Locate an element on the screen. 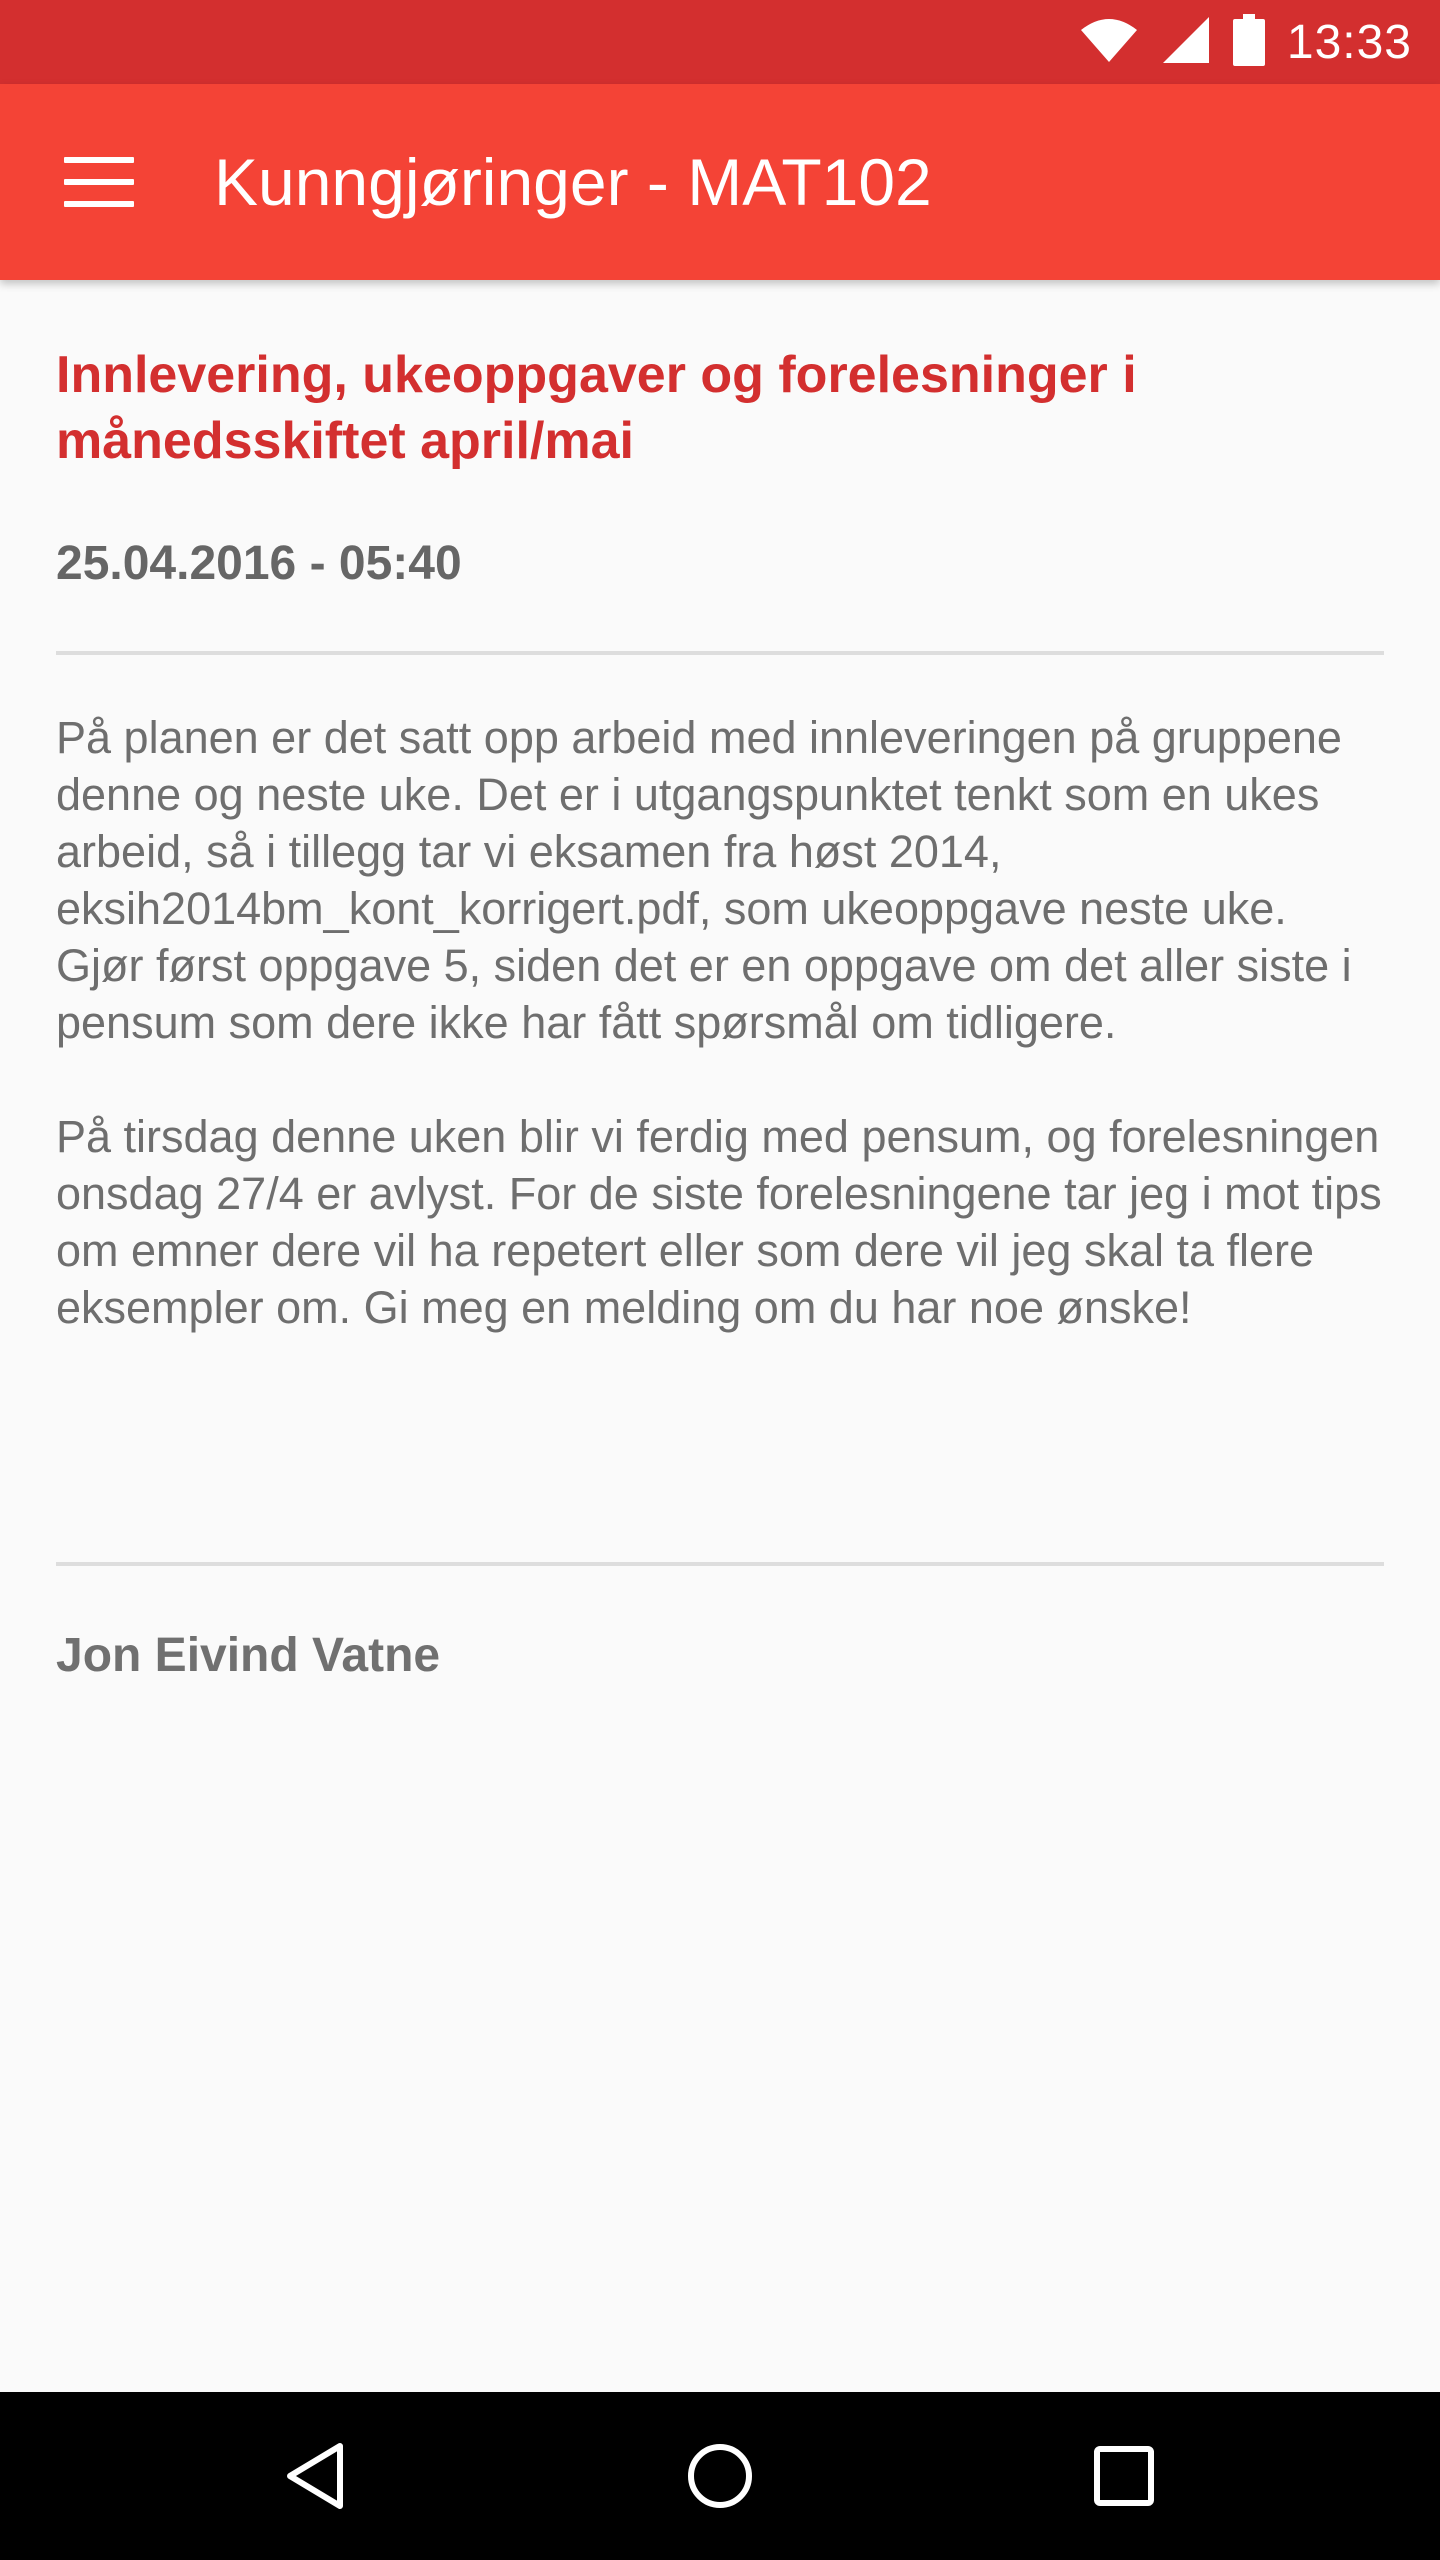  app-bar: Kunngjøringer - MAT102 is located at coordinates (720, 182).